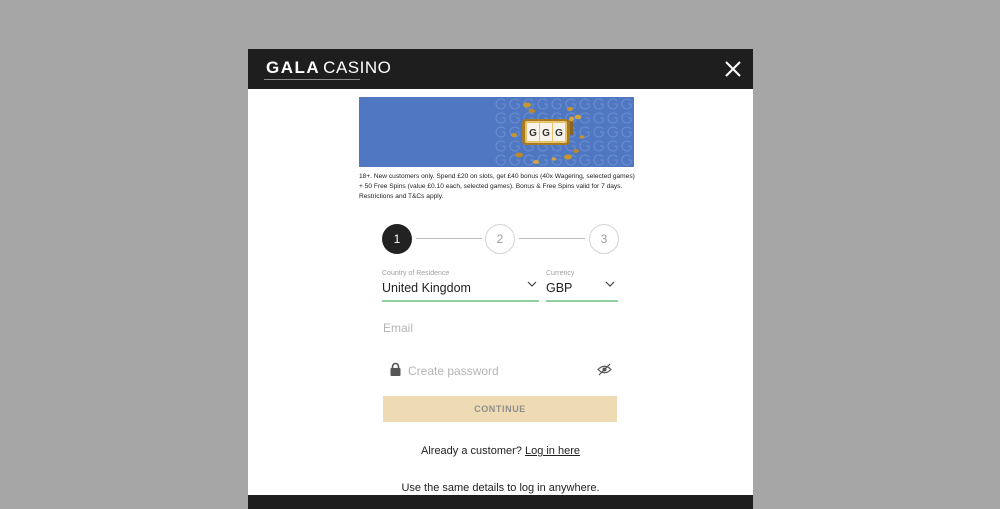  What do you see at coordinates (500, 409) in the screenshot?
I see `continue-button: CONTINUE` at bounding box center [500, 409].